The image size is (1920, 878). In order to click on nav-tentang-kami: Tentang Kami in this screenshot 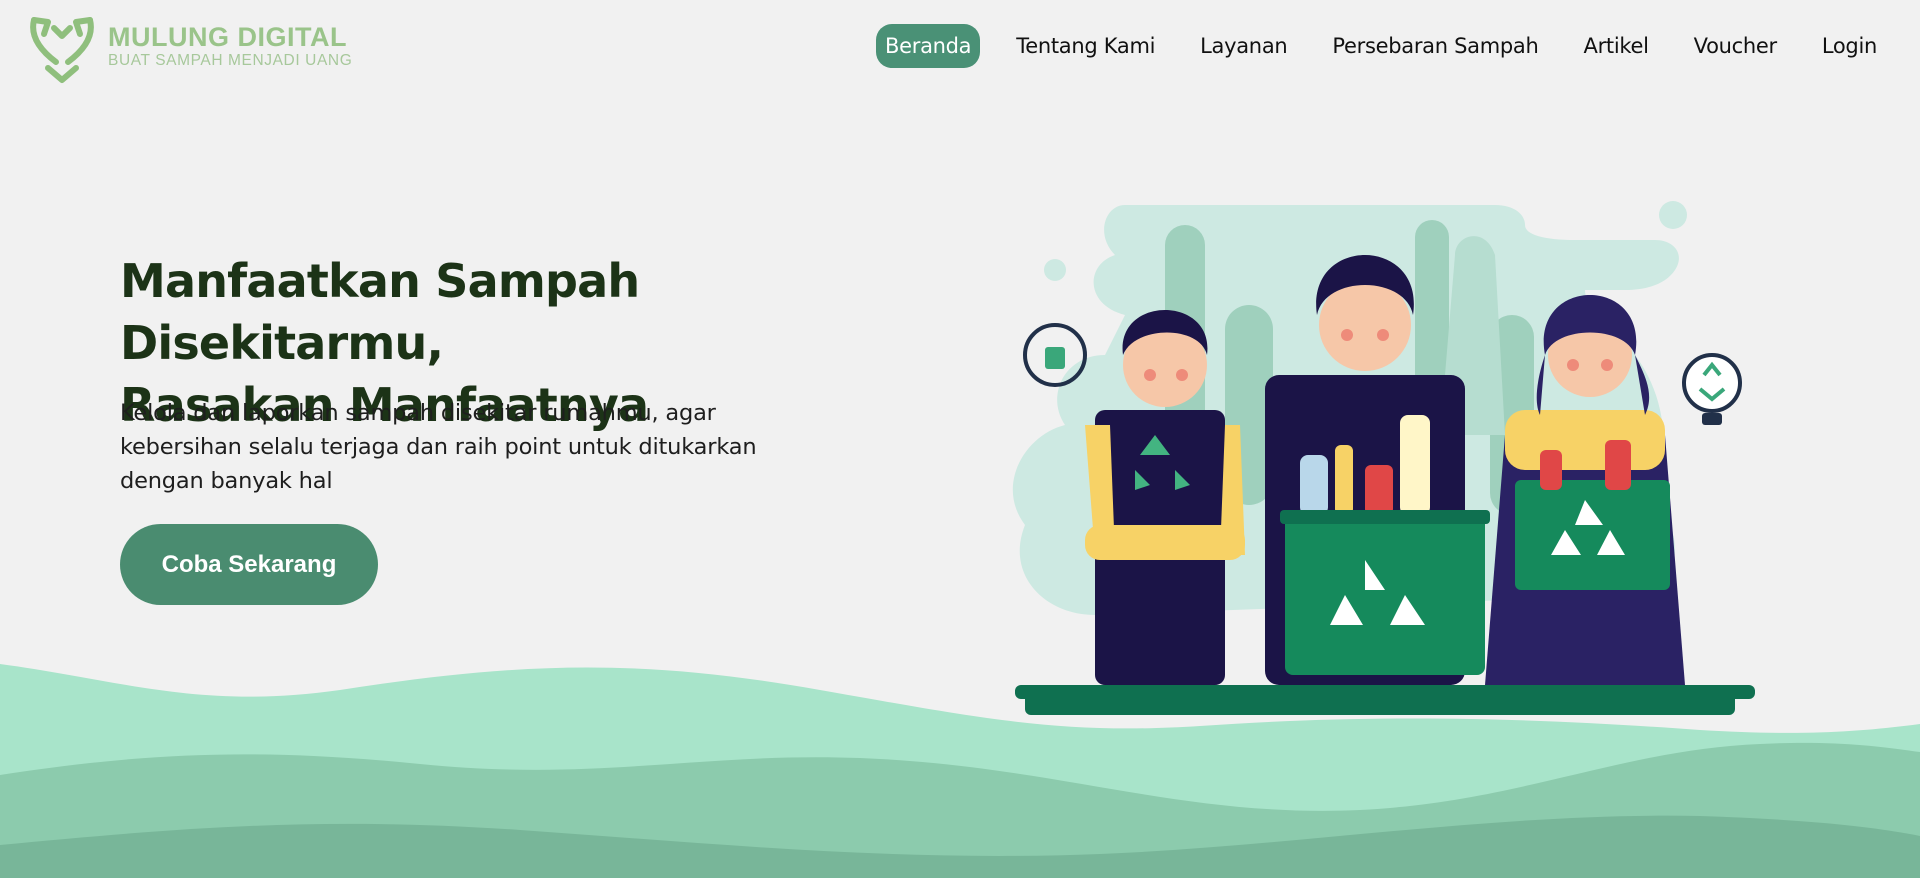, I will do `click(1085, 46)`.